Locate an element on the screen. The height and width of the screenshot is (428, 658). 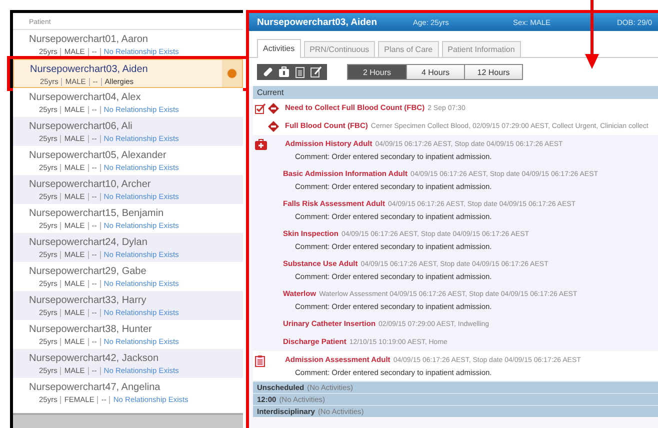
section-bar: Current is located at coordinates (455, 92).